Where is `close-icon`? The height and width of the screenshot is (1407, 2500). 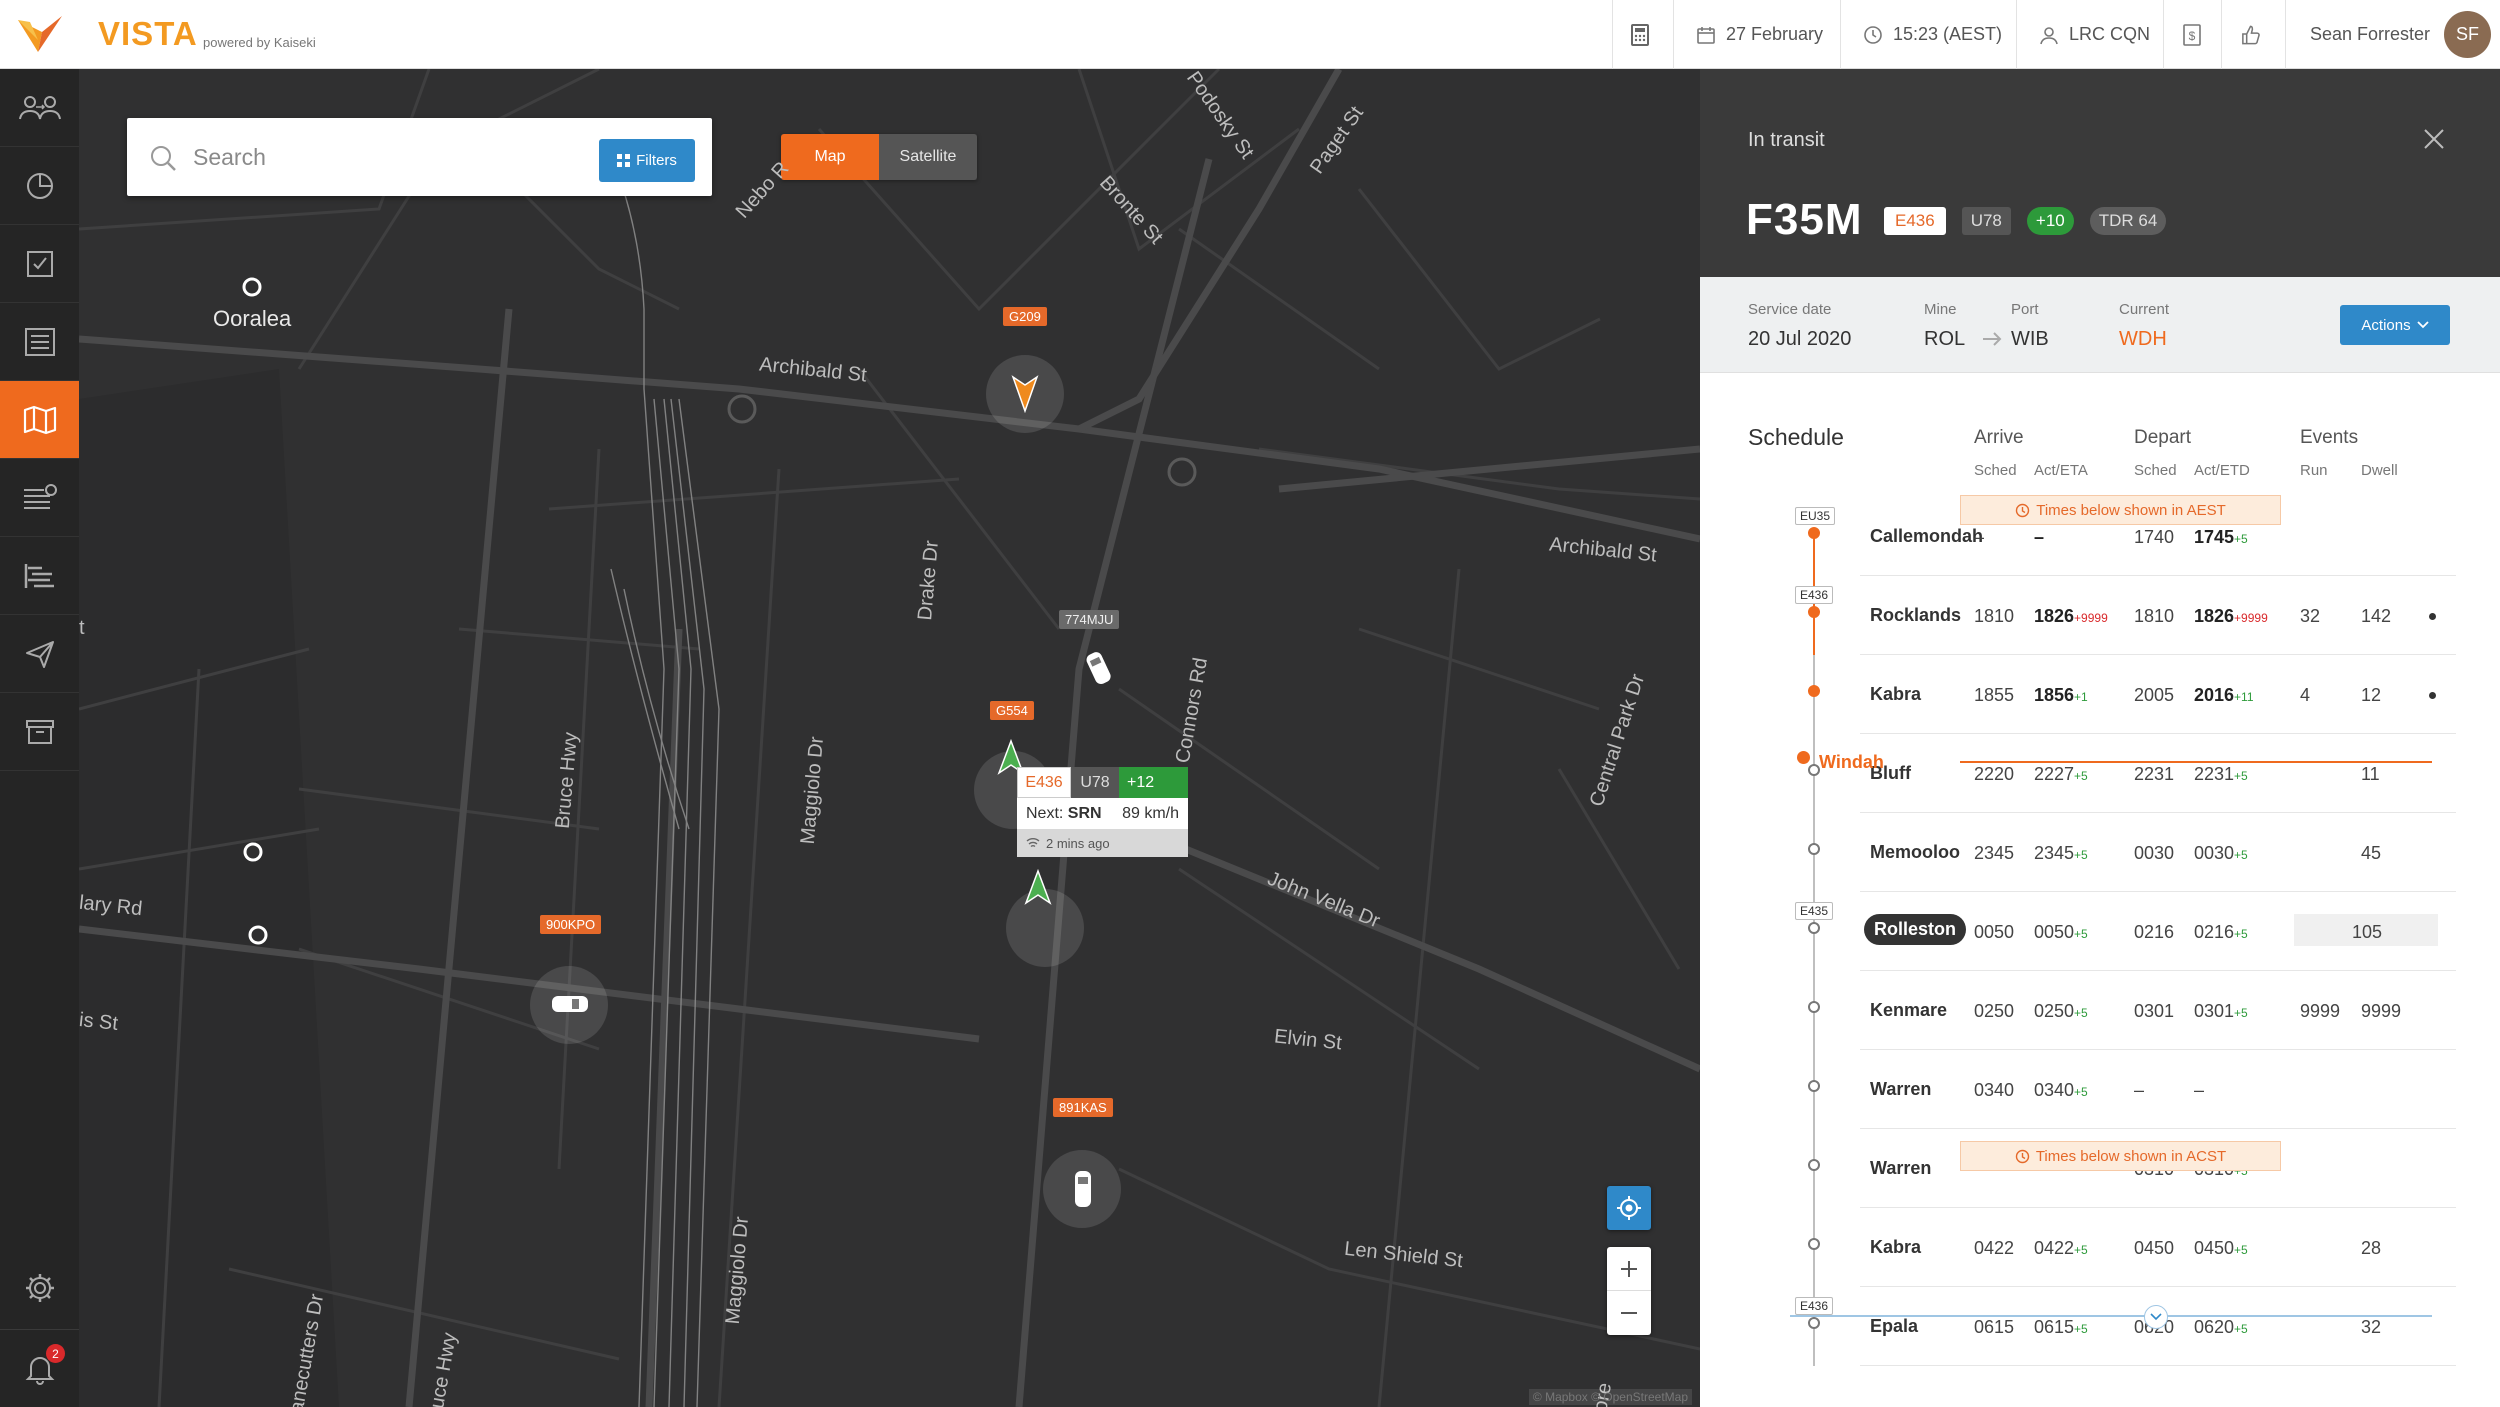 close-icon is located at coordinates (2434, 139).